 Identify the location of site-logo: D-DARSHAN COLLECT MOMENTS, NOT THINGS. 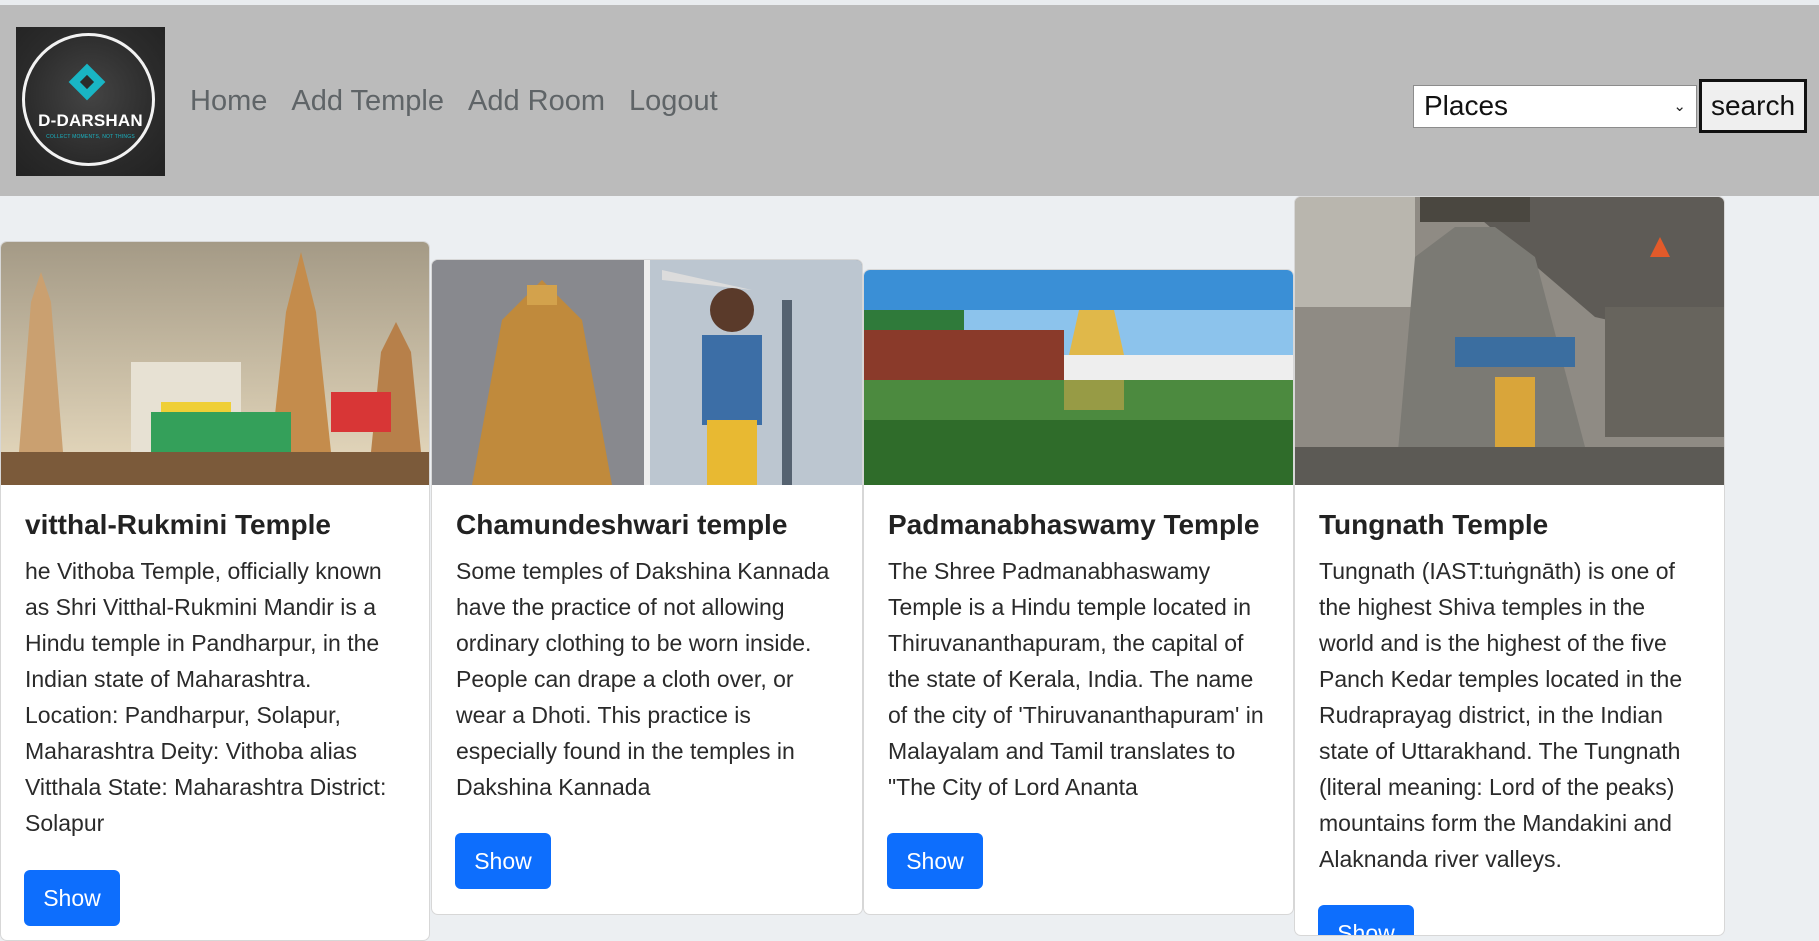
(90, 101).